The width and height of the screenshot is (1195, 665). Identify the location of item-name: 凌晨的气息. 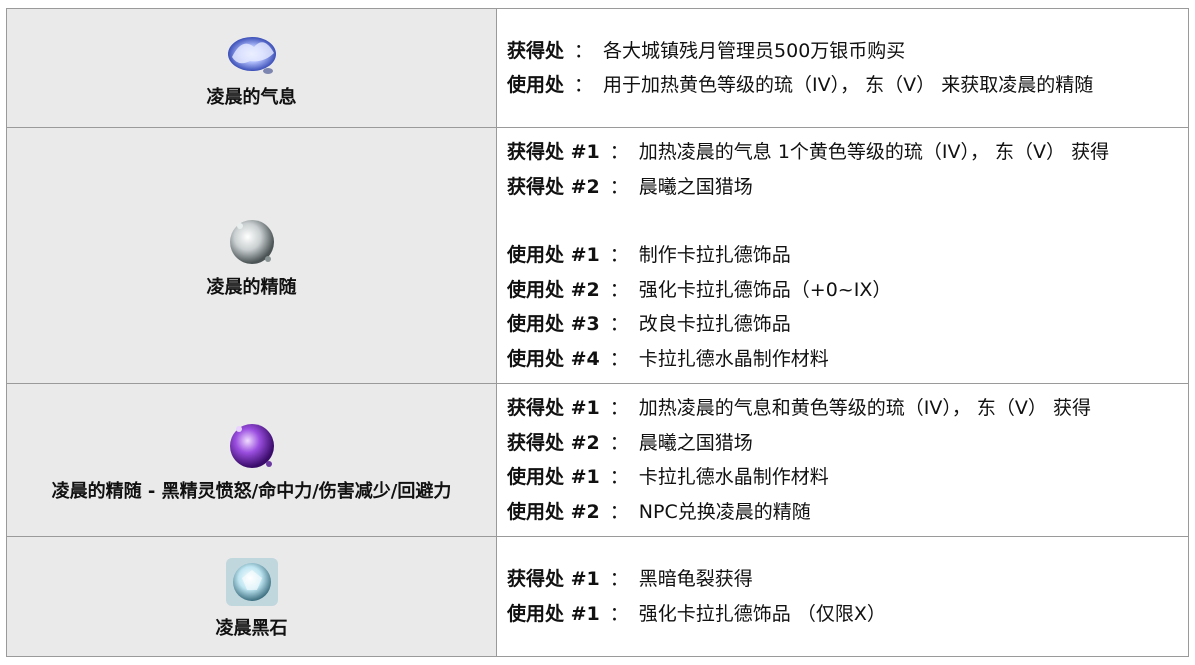
(251, 97).